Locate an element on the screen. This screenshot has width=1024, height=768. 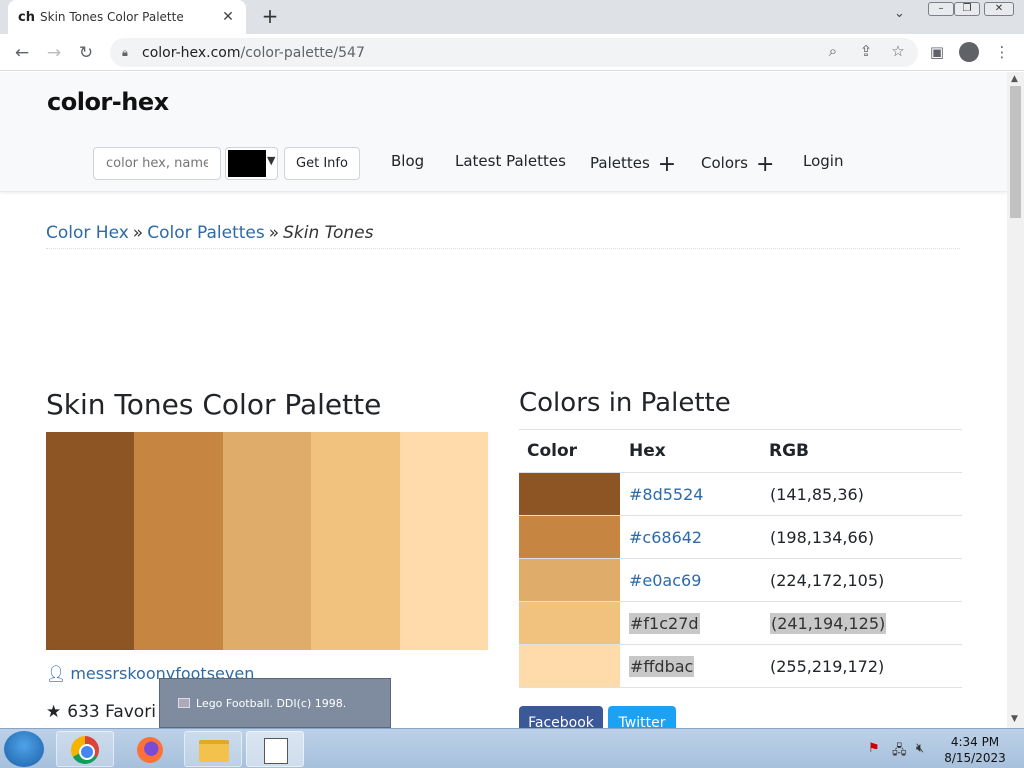
taskbar-firefox is located at coordinates (149, 749).